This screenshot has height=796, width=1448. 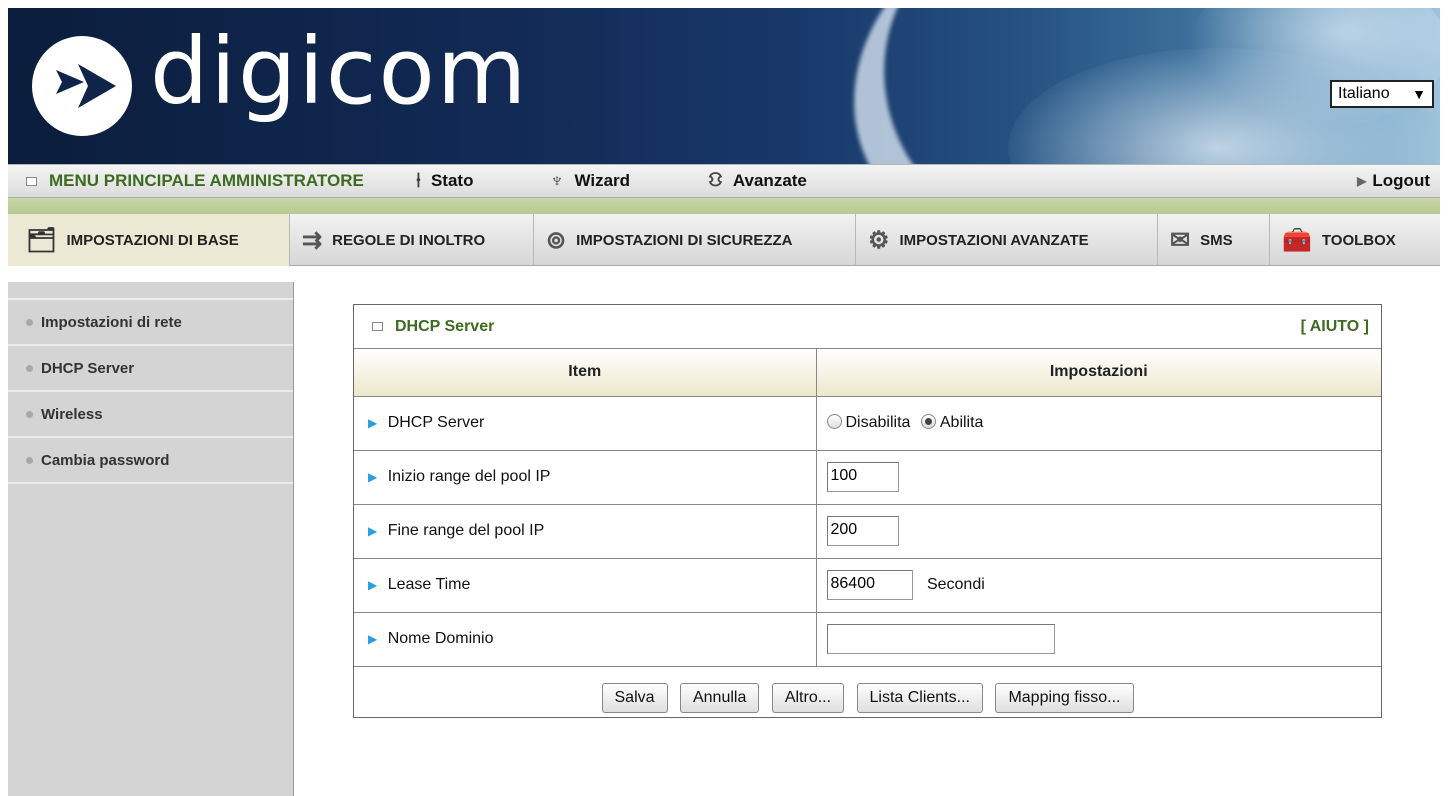 I want to click on nav-stato-label: Stato, so click(x=452, y=180).